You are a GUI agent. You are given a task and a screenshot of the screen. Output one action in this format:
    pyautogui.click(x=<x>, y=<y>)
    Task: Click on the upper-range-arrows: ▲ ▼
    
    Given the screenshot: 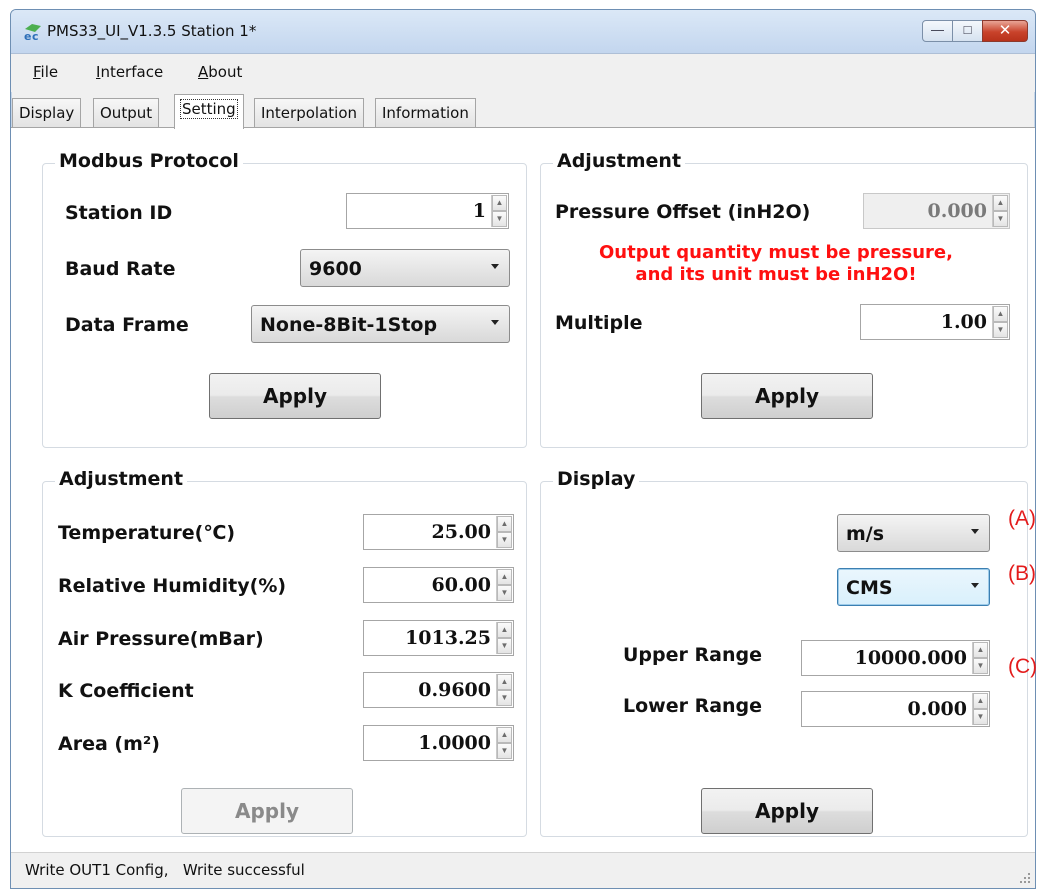 What is the action you would take?
    pyautogui.click(x=980, y=658)
    